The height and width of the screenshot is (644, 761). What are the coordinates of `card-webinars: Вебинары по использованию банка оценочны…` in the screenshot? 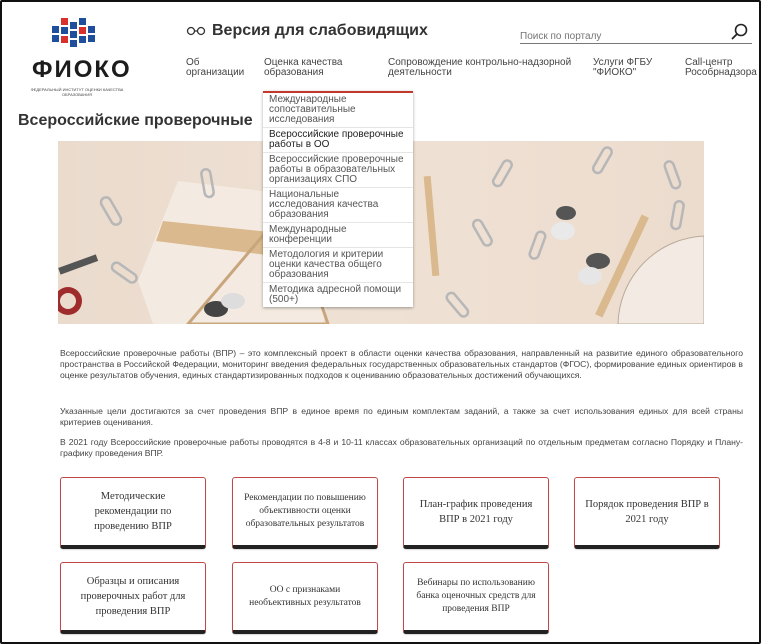 It's located at (476, 598).